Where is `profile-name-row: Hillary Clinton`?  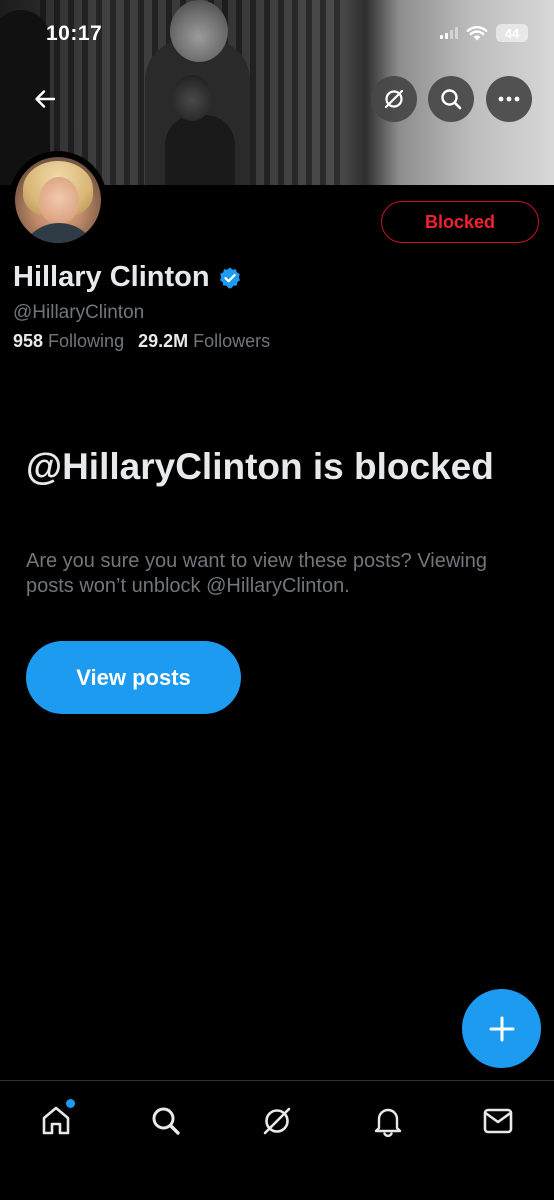
profile-name-row: Hillary Clinton is located at coordinates (127, 277).